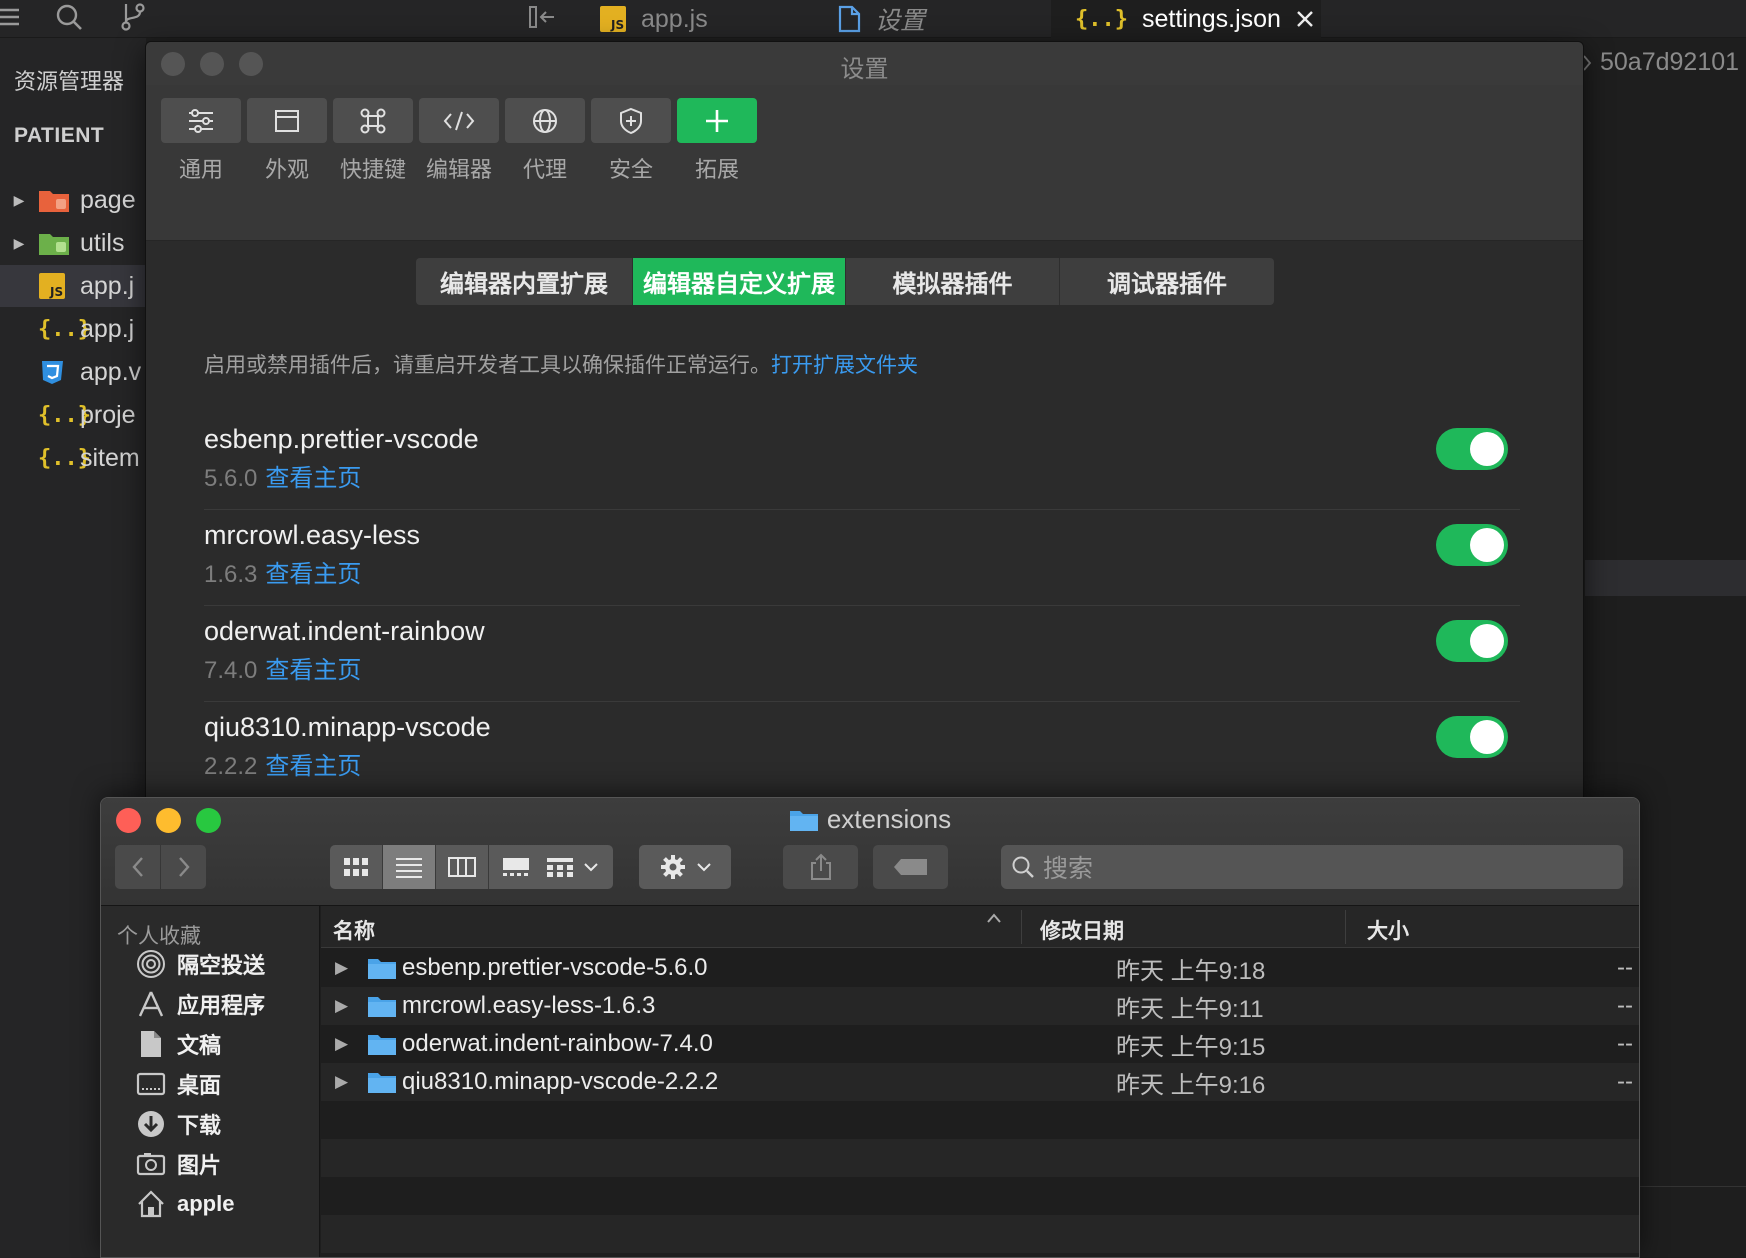  Describe the element at coordinates (544, 169) in the screenshot. I see `toolbar-label: 代理` at that location.